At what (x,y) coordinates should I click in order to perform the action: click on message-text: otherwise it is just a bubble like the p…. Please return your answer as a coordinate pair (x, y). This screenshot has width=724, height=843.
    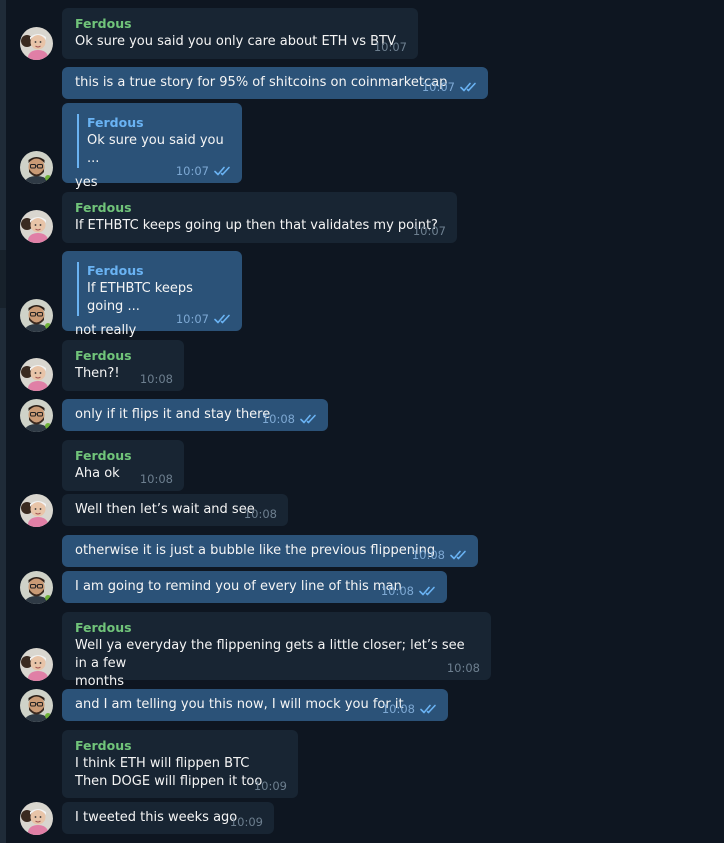
    Looking at the image, I should click on (255, 550).